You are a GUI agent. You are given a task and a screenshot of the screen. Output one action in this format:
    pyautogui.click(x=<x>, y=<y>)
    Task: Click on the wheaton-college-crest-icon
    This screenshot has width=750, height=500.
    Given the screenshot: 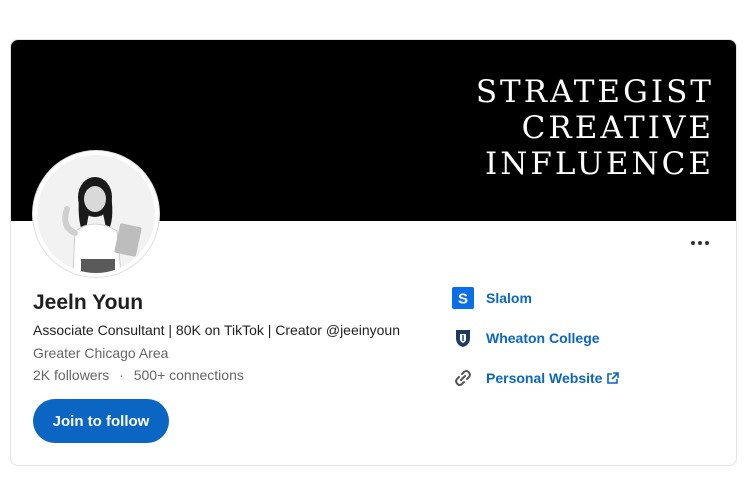 What is the action you would take?
    pyautogui.click(x=463, y=338)
    